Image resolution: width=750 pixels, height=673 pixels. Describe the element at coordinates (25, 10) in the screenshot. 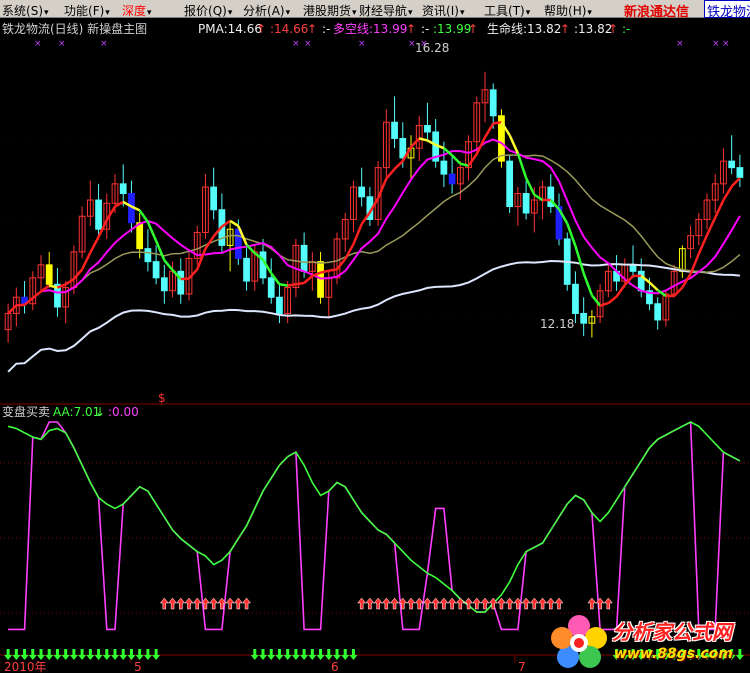

I see `menu-item-0: 系统(S)▾` at that location.